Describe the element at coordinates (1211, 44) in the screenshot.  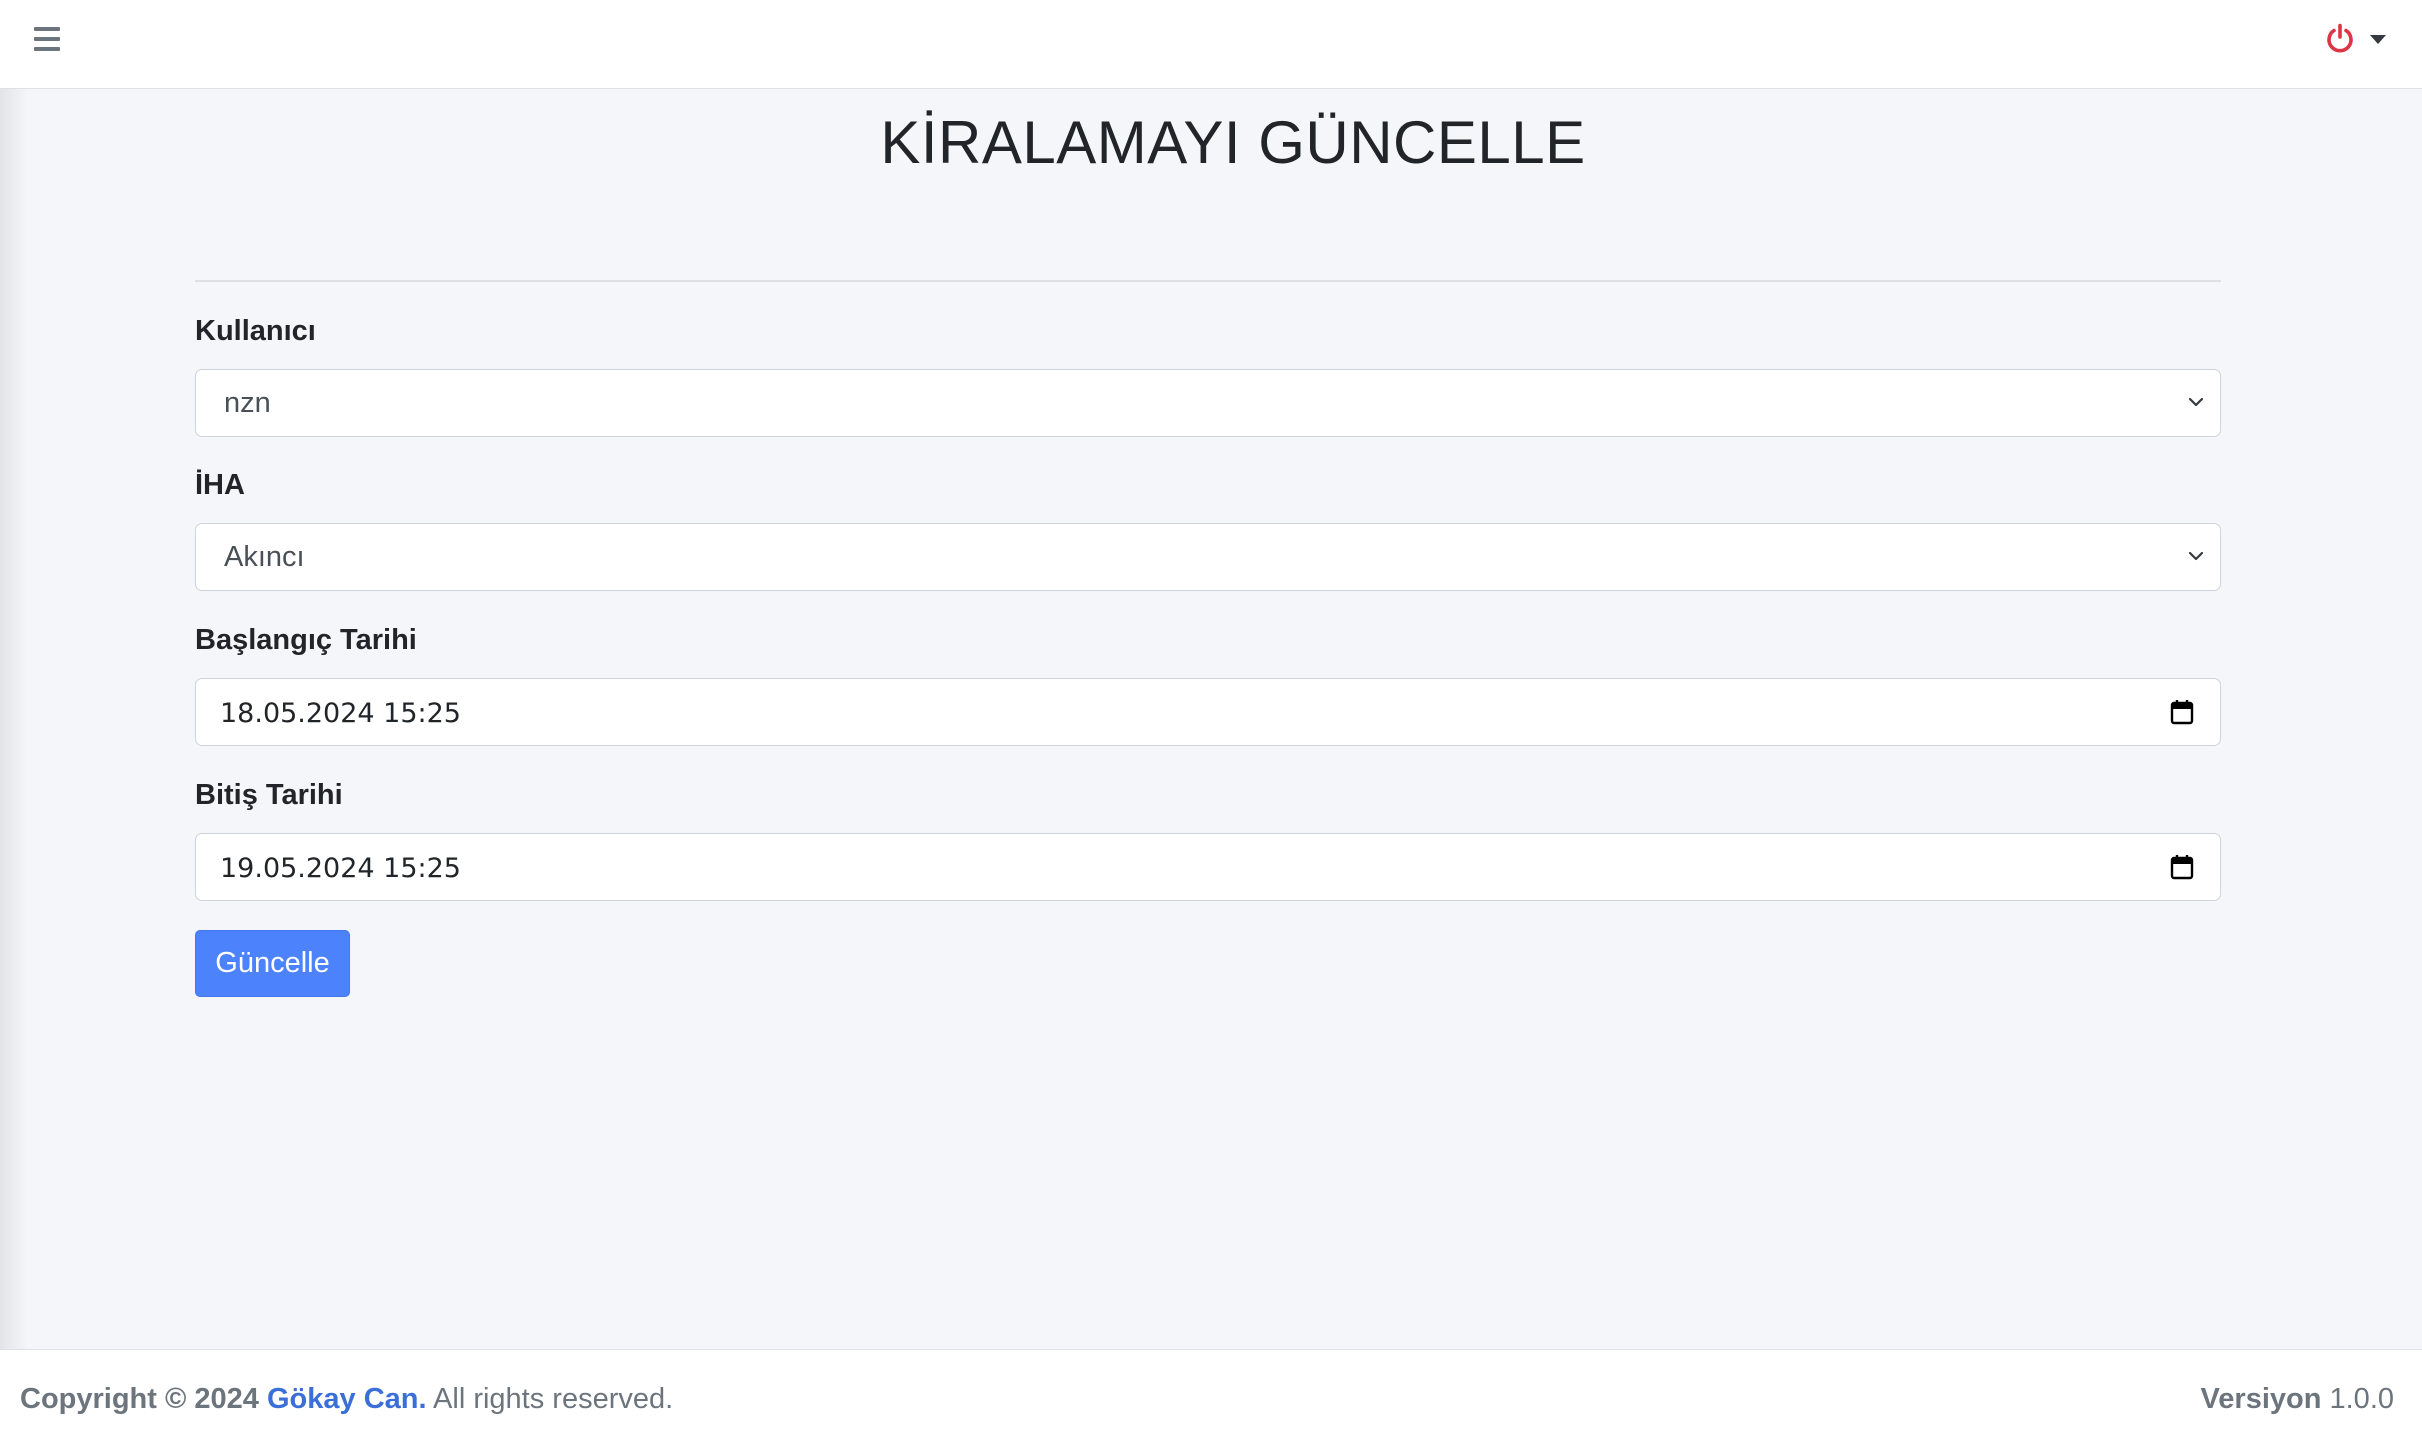
I see `top-navbar` at that location.